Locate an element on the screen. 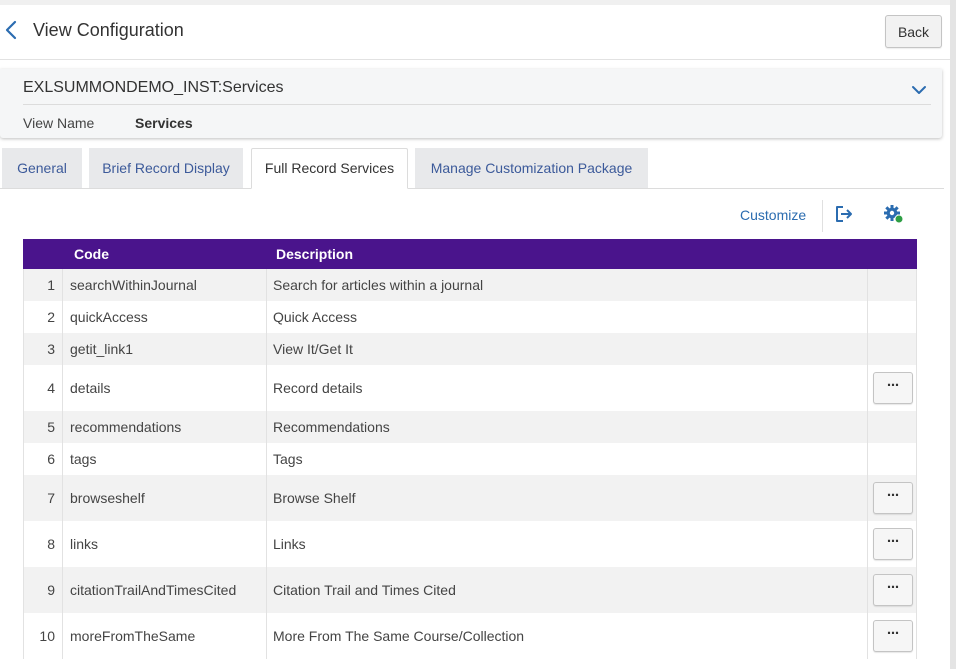 This screenshot has height=669, width=956. chevron-down-icon is located at coordinates (919, 90).